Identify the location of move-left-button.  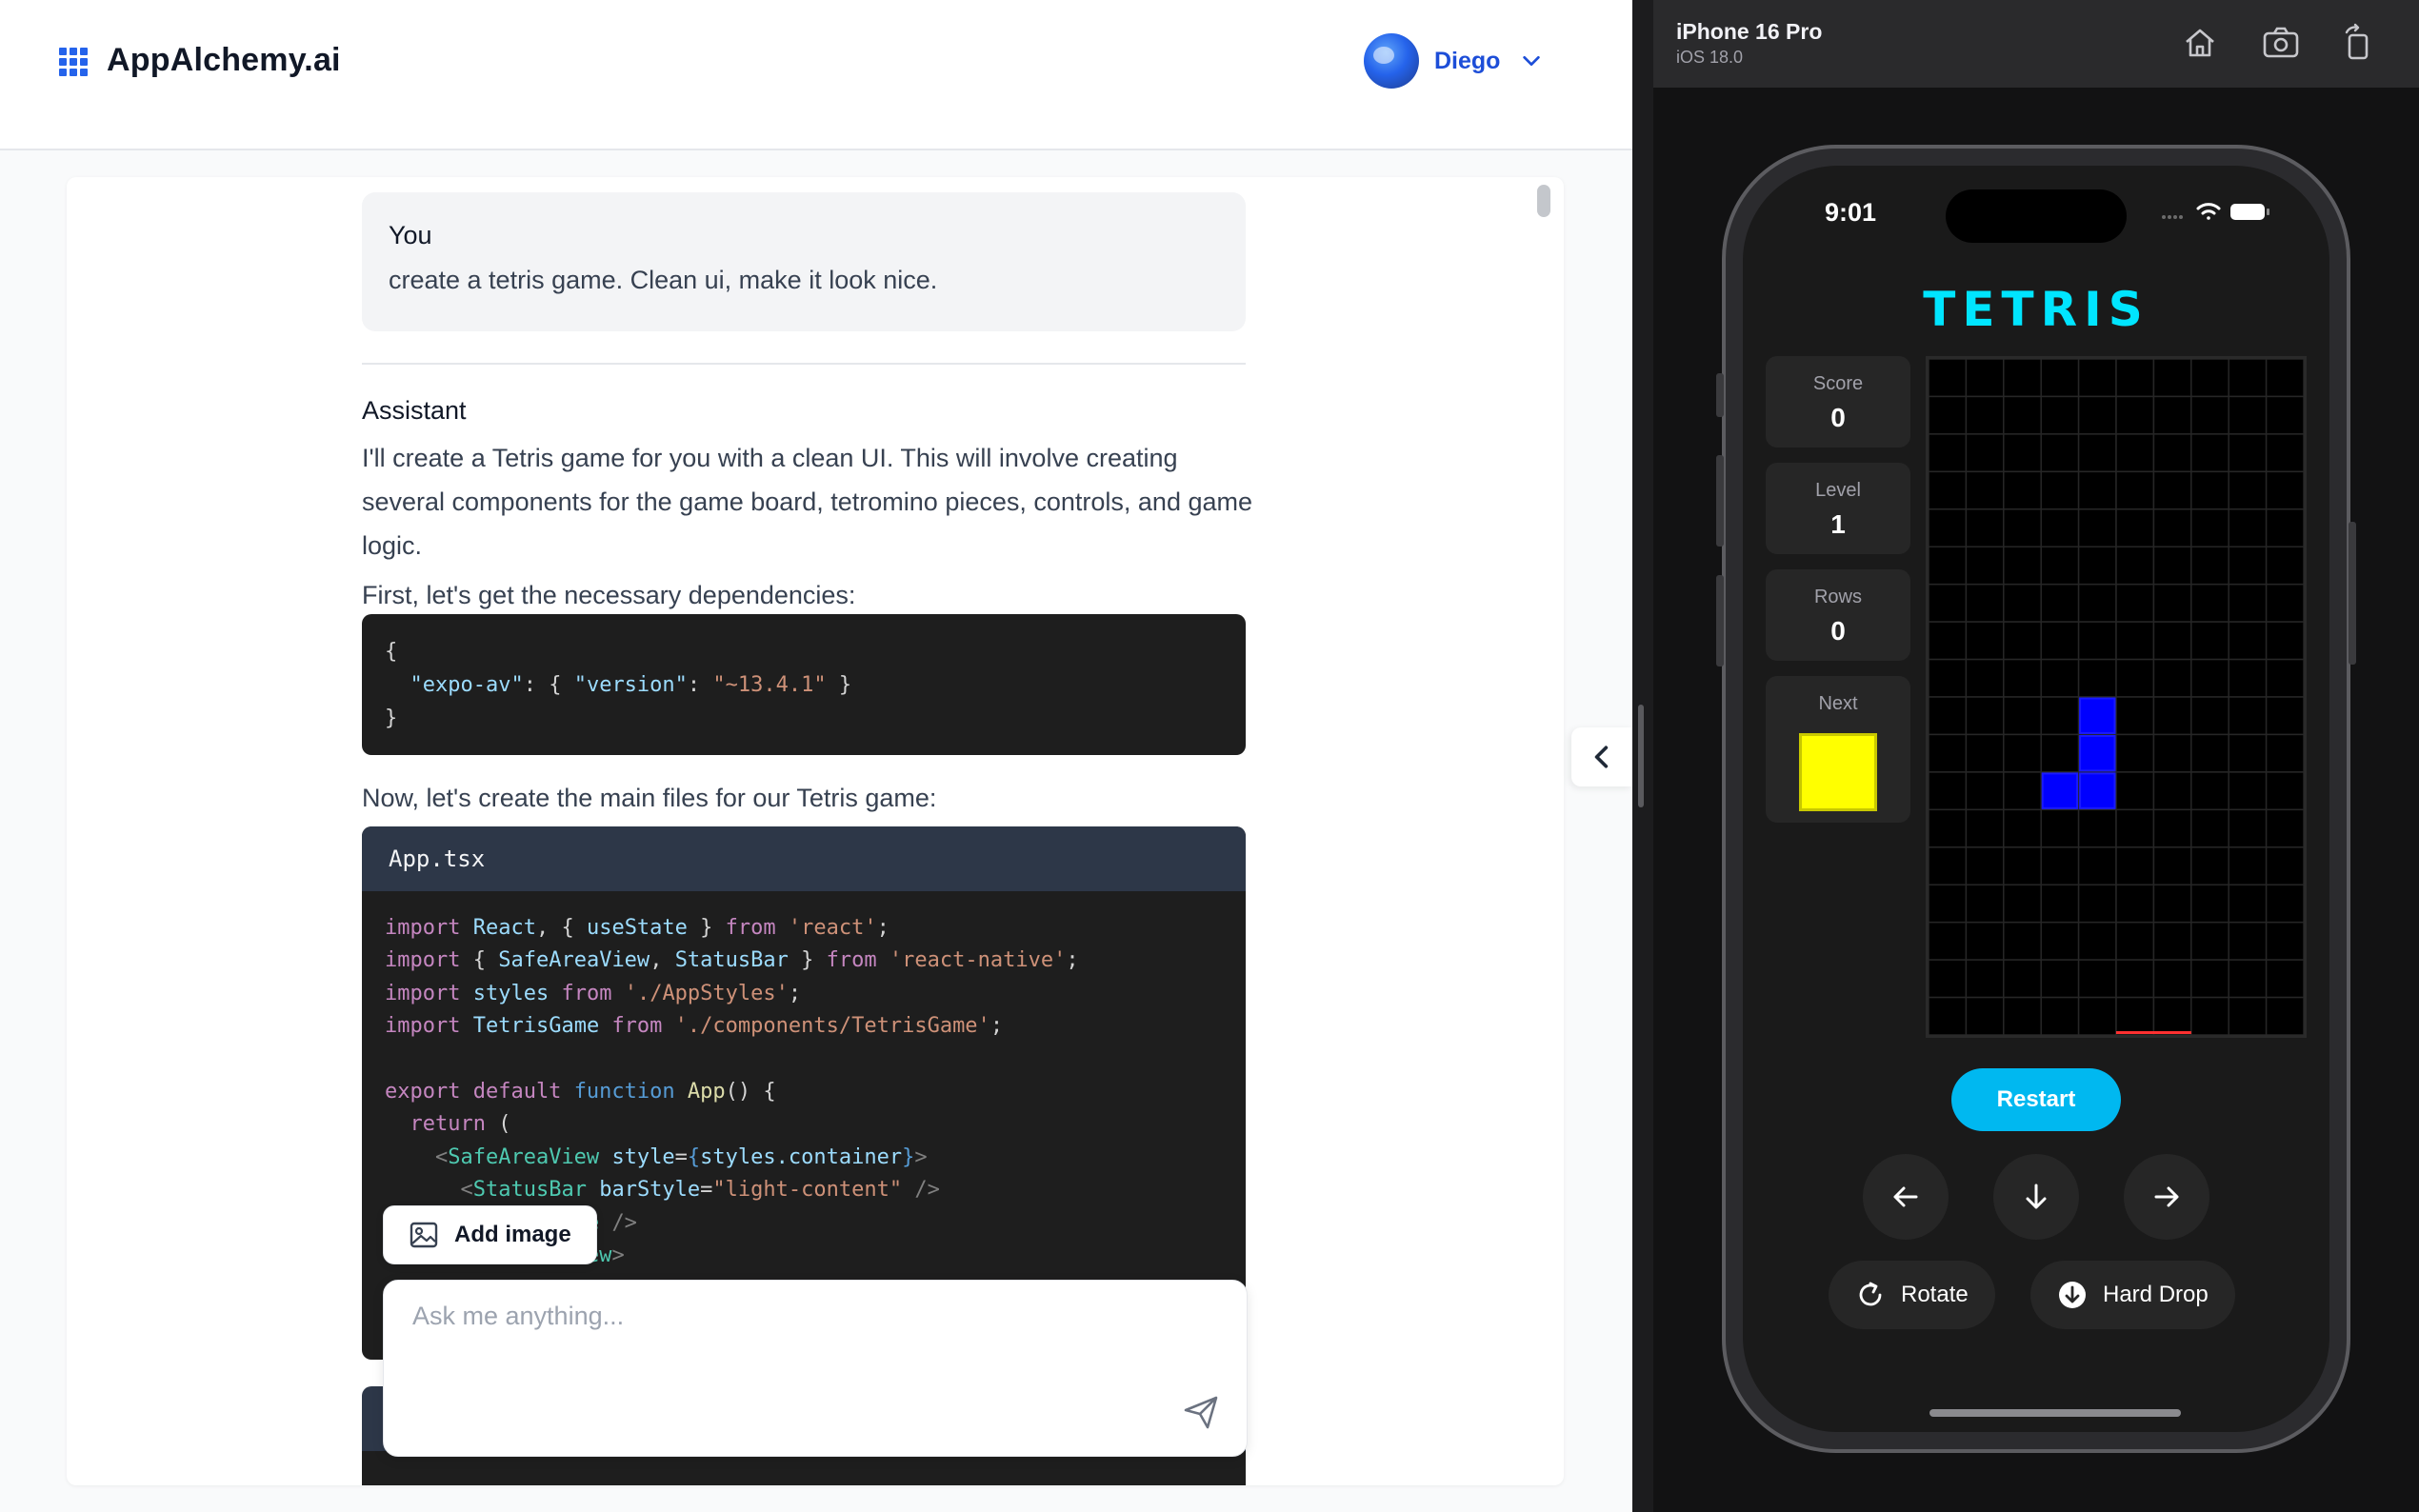
(1906, 1197).